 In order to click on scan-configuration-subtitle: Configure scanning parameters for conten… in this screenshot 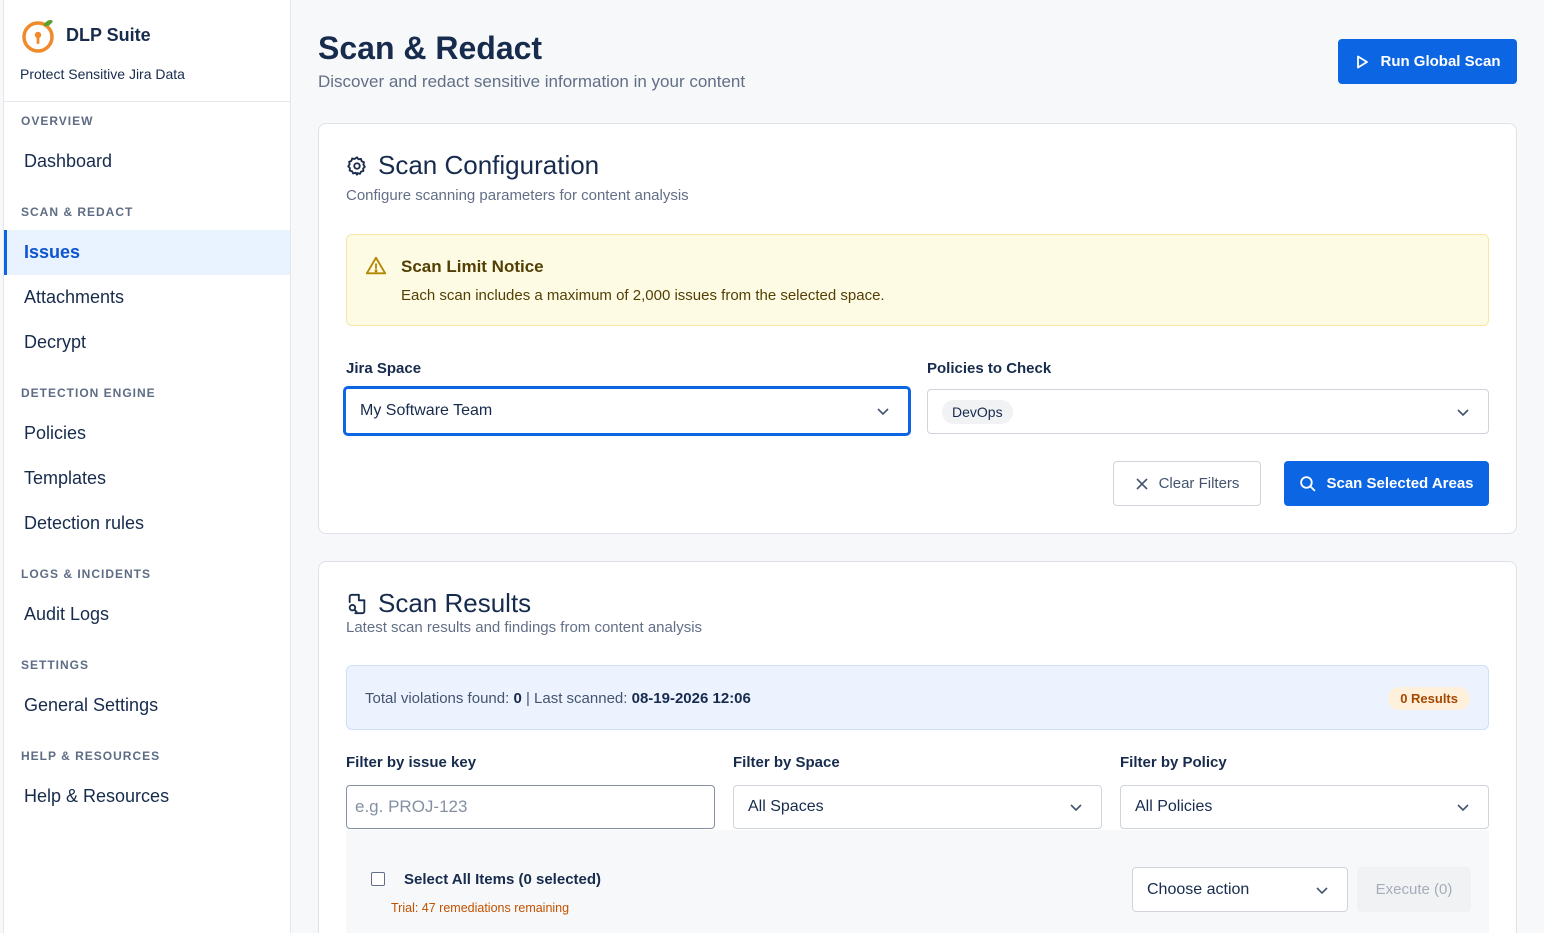, I will do `click(517, 195)`.